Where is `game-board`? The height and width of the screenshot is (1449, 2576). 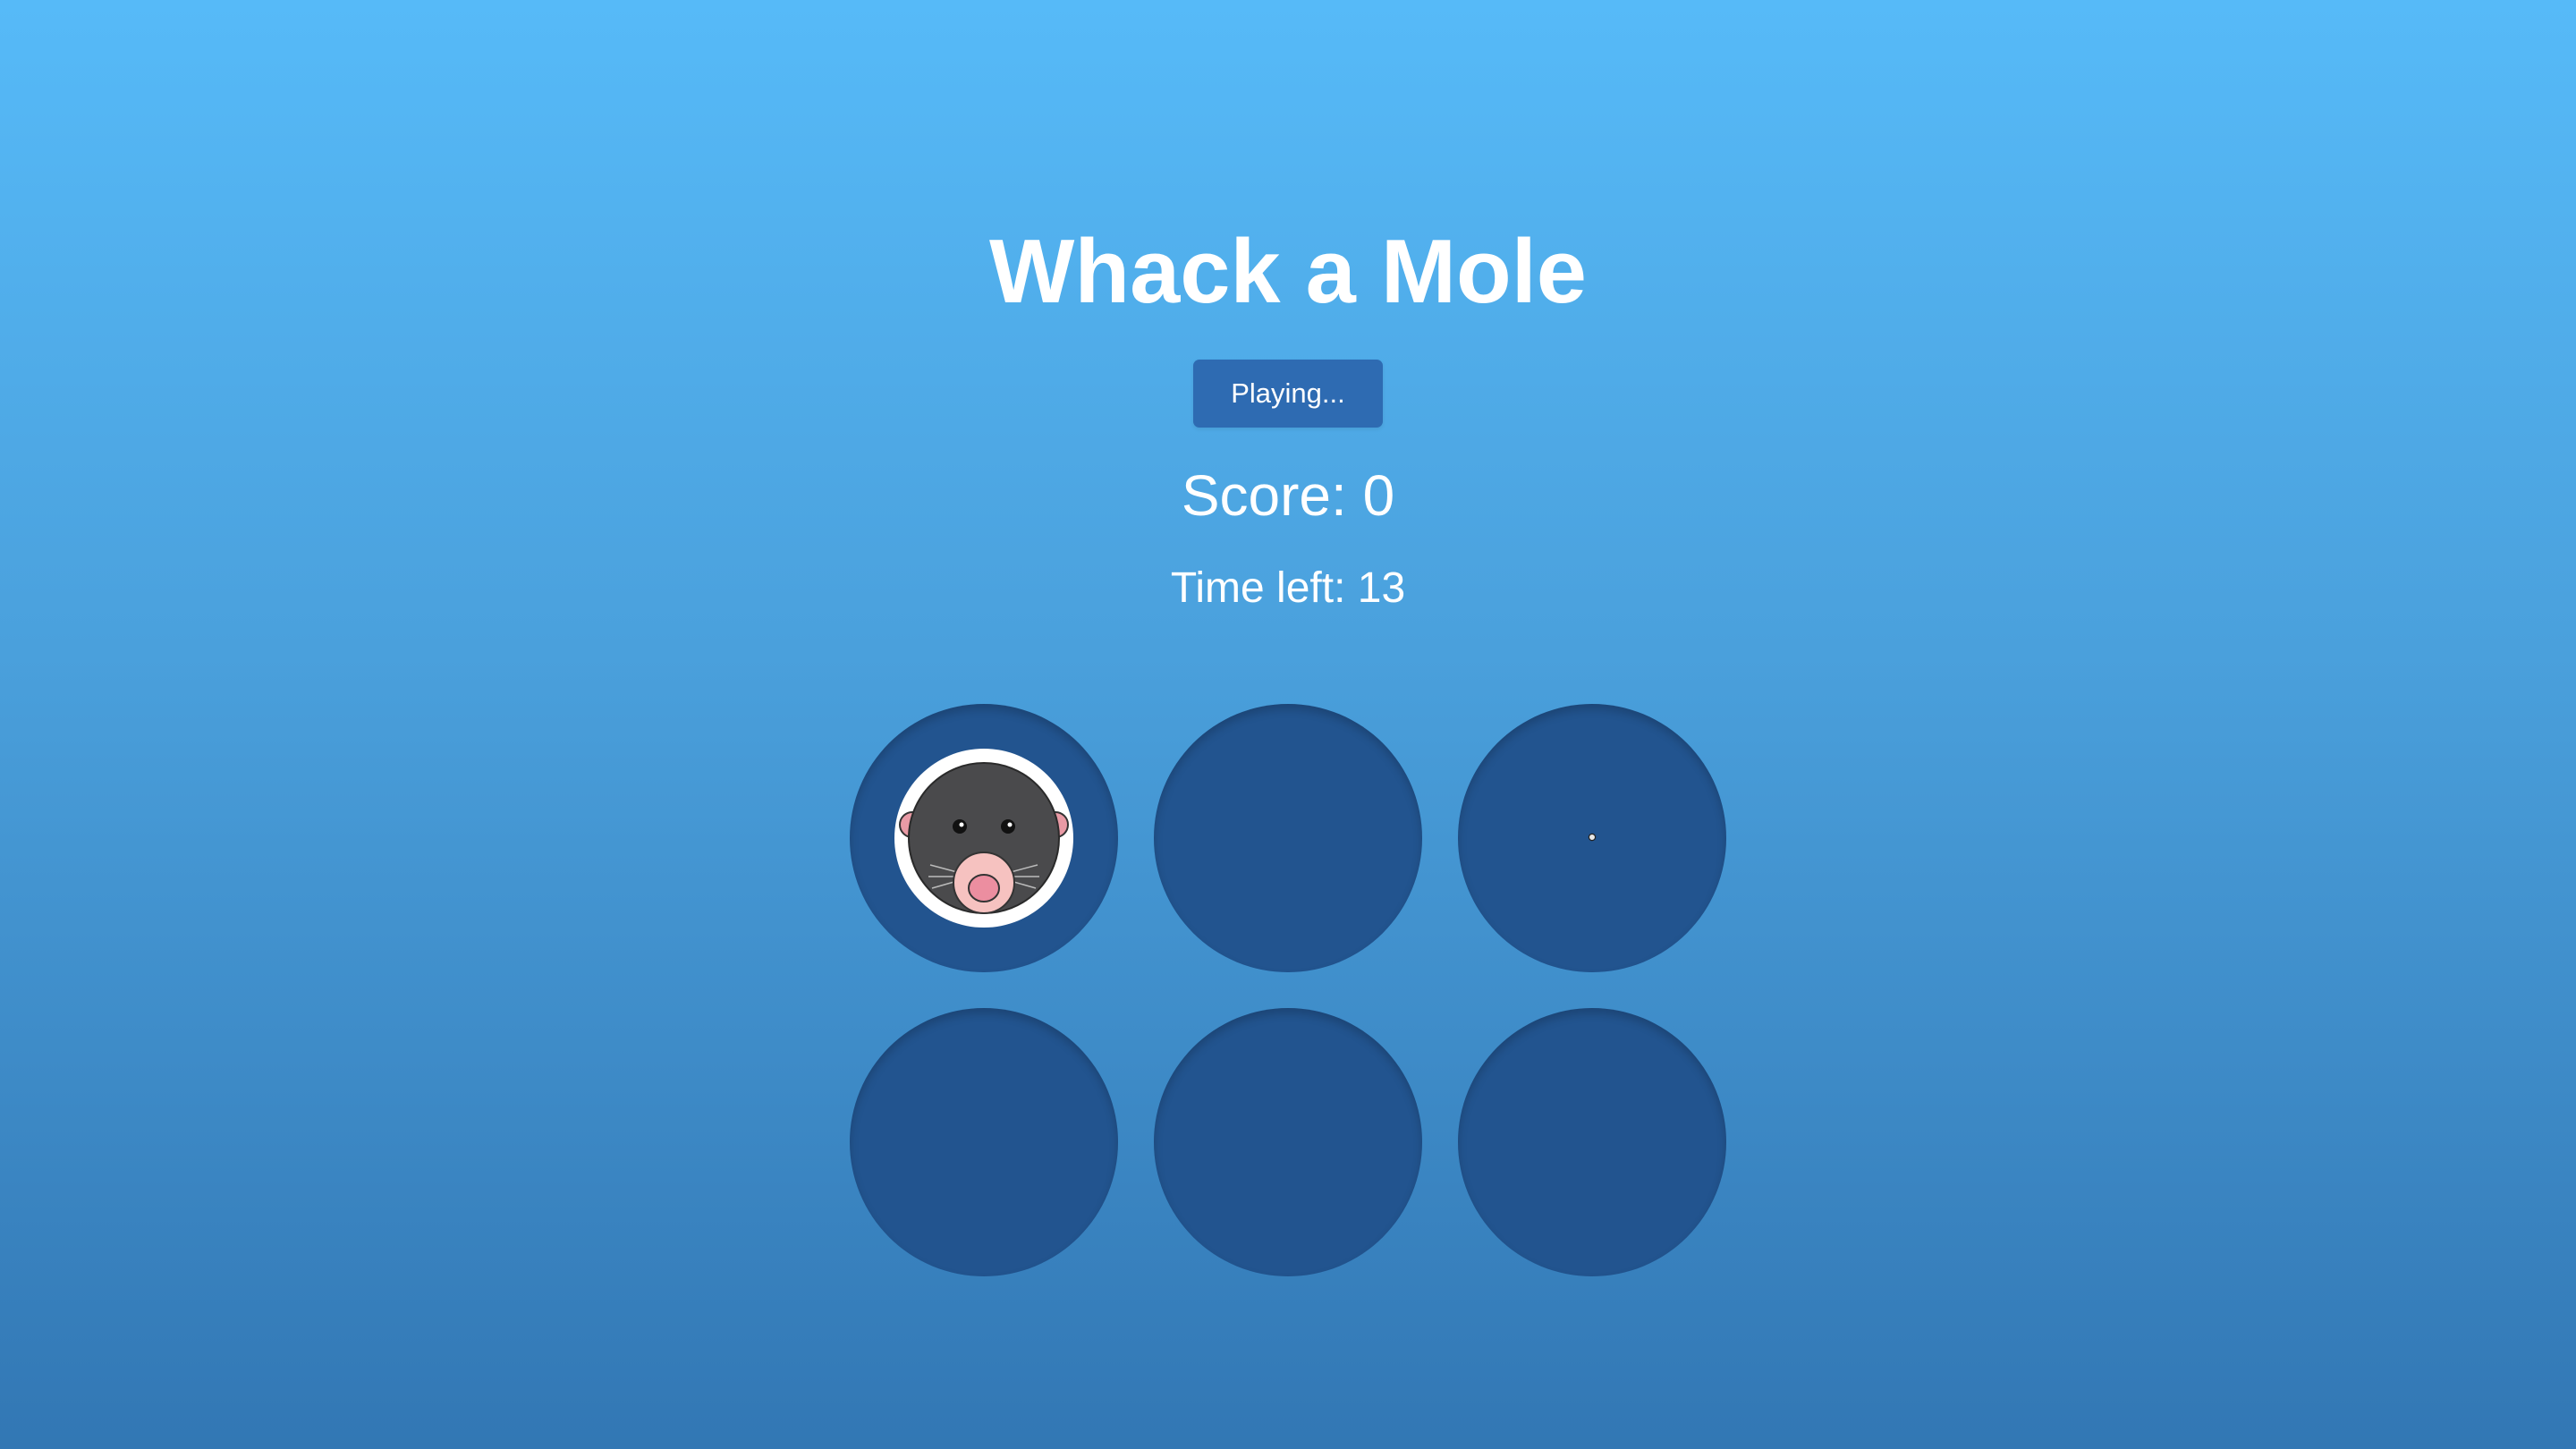
game-board is located at coordinates (1288, 990).